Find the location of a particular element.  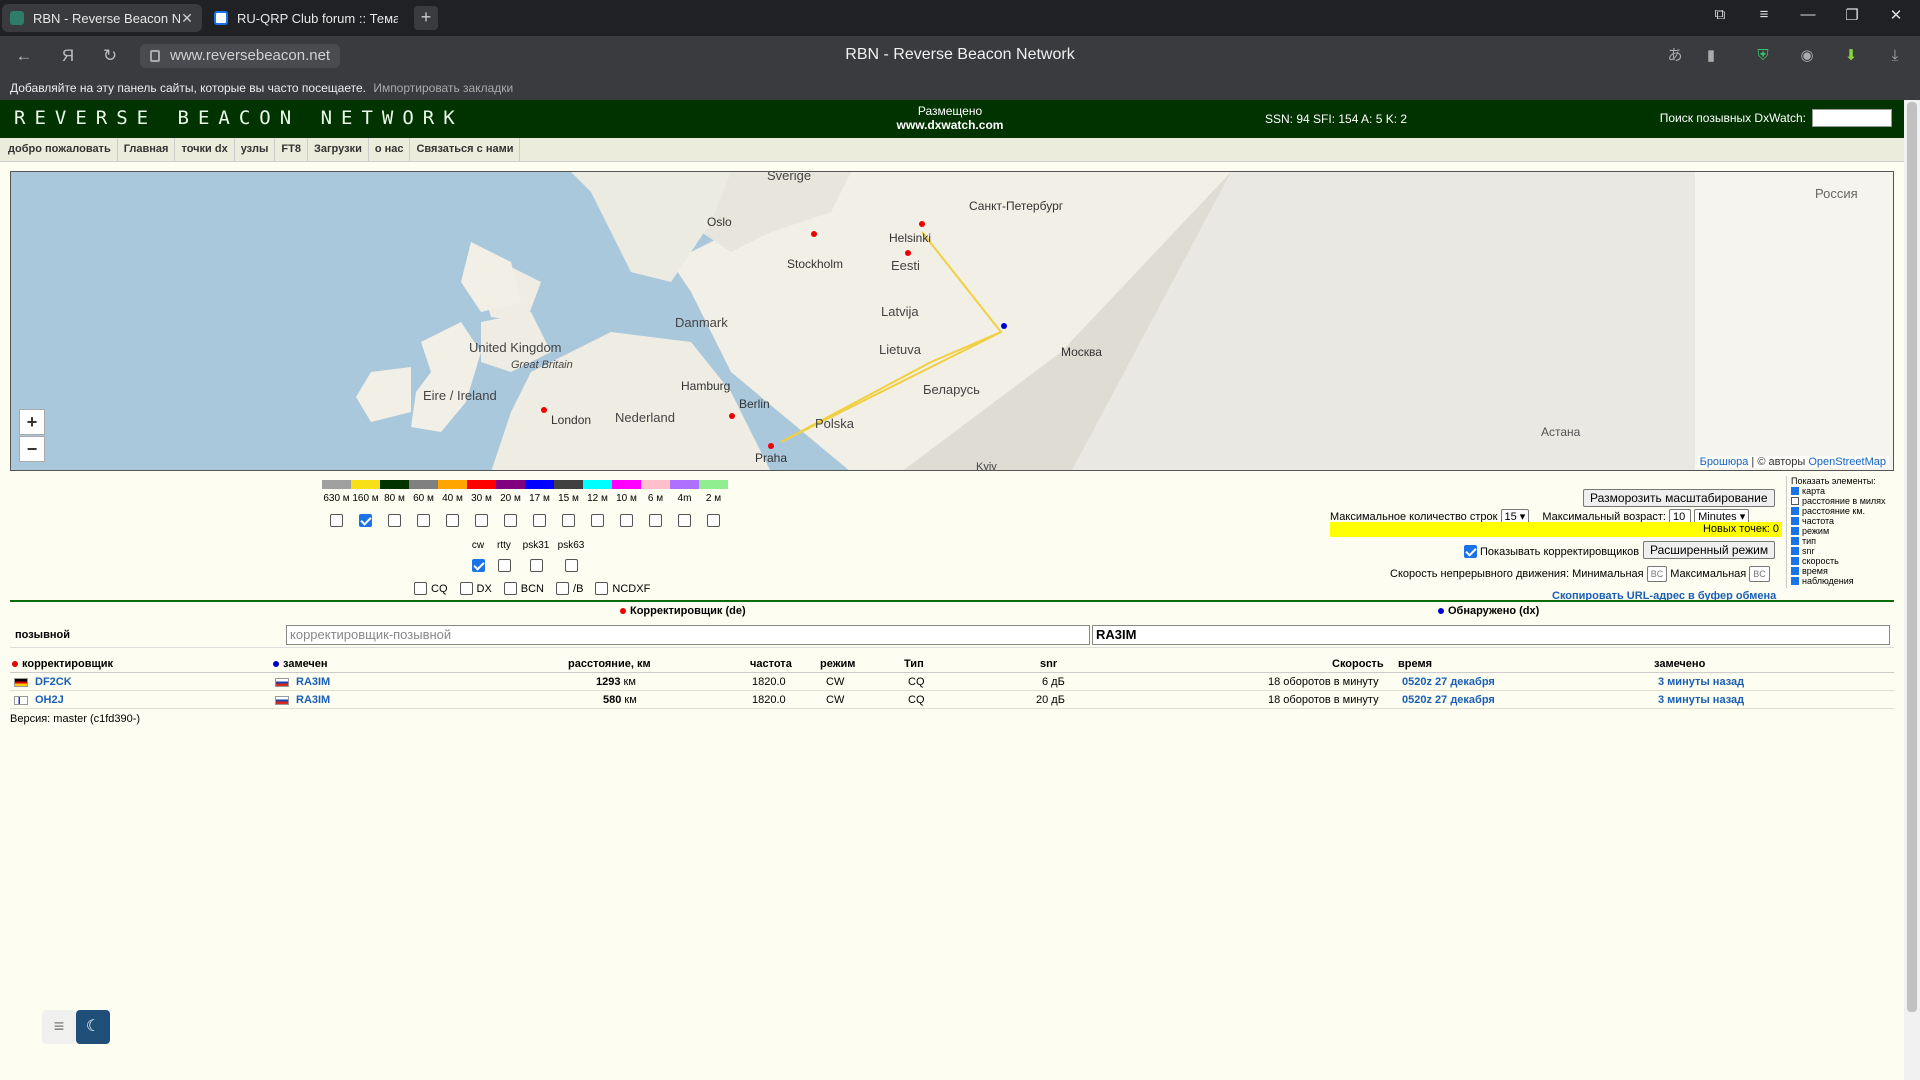

osm-link: OpenStreetMap is located at coordinates (1847, 462).